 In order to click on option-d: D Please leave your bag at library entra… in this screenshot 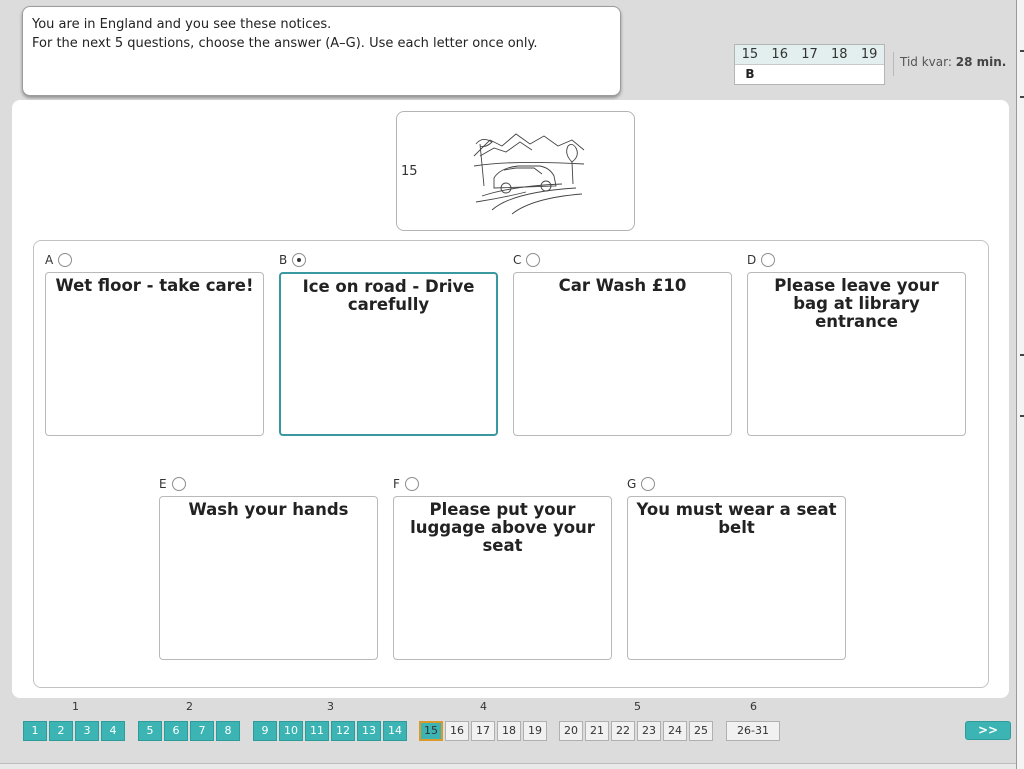, I will do `click(856, 343)`.